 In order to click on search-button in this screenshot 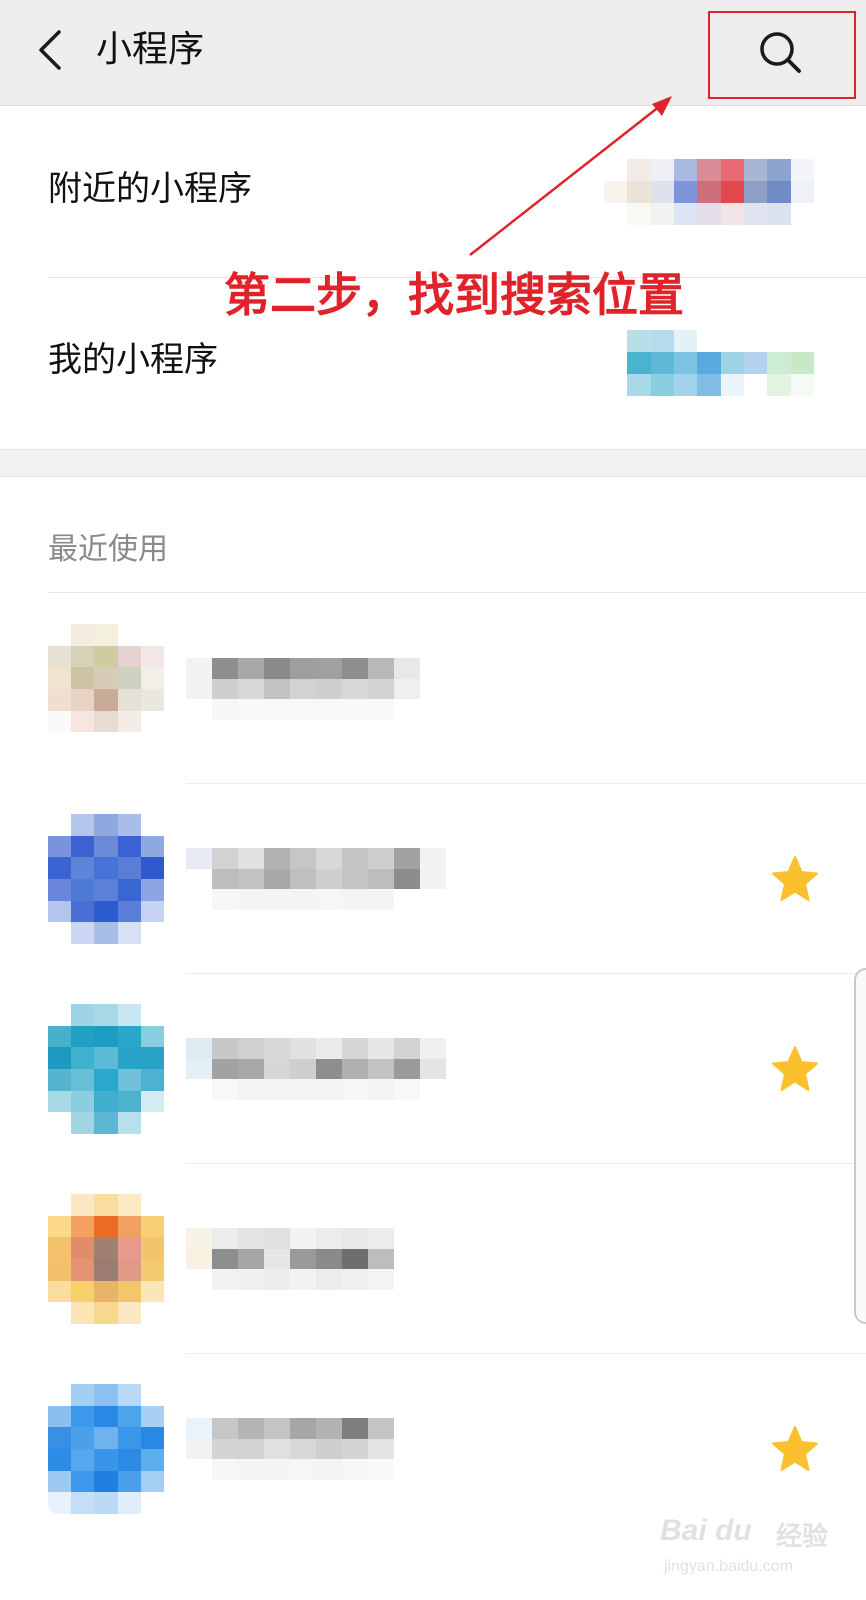, I will do `click(780, 52)`.